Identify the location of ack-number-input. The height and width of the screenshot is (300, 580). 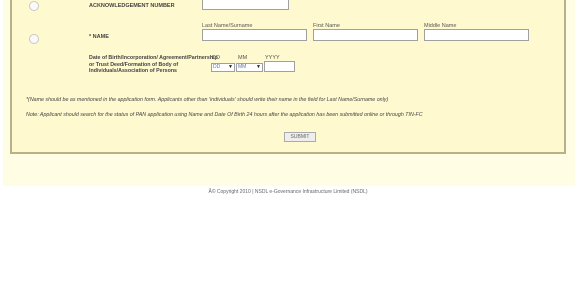
(245, 5).